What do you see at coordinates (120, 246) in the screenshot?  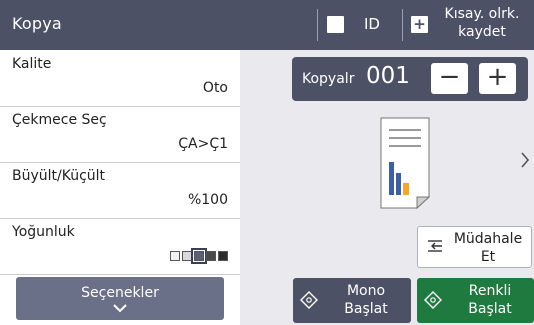 I see `setting-density: Yoğunluk` at bounding box center [120, 246].